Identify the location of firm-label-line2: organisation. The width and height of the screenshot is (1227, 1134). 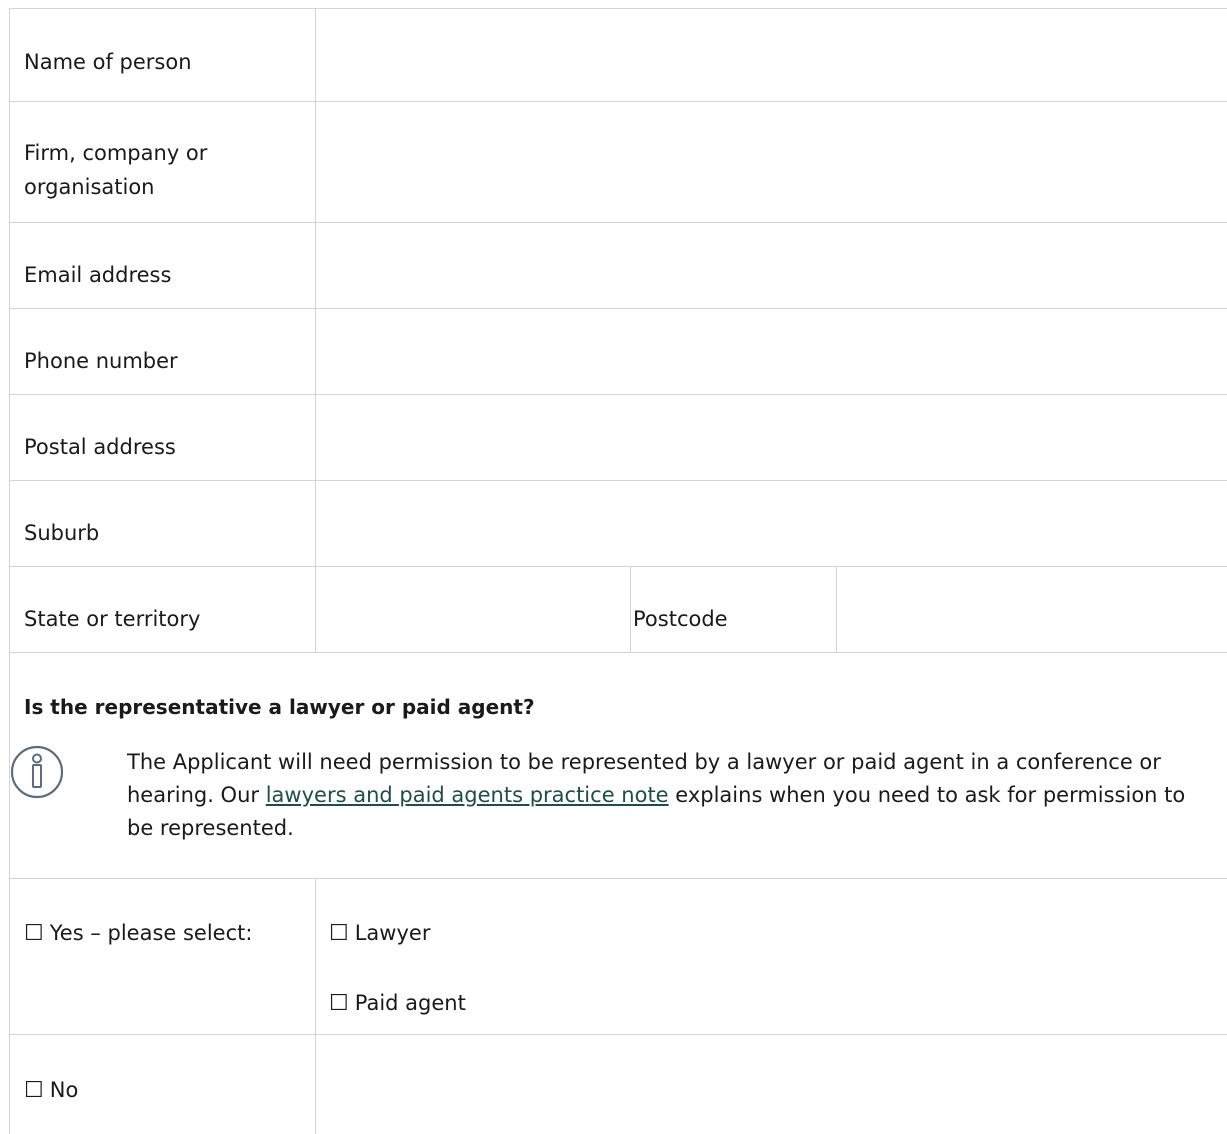
(89, 187).